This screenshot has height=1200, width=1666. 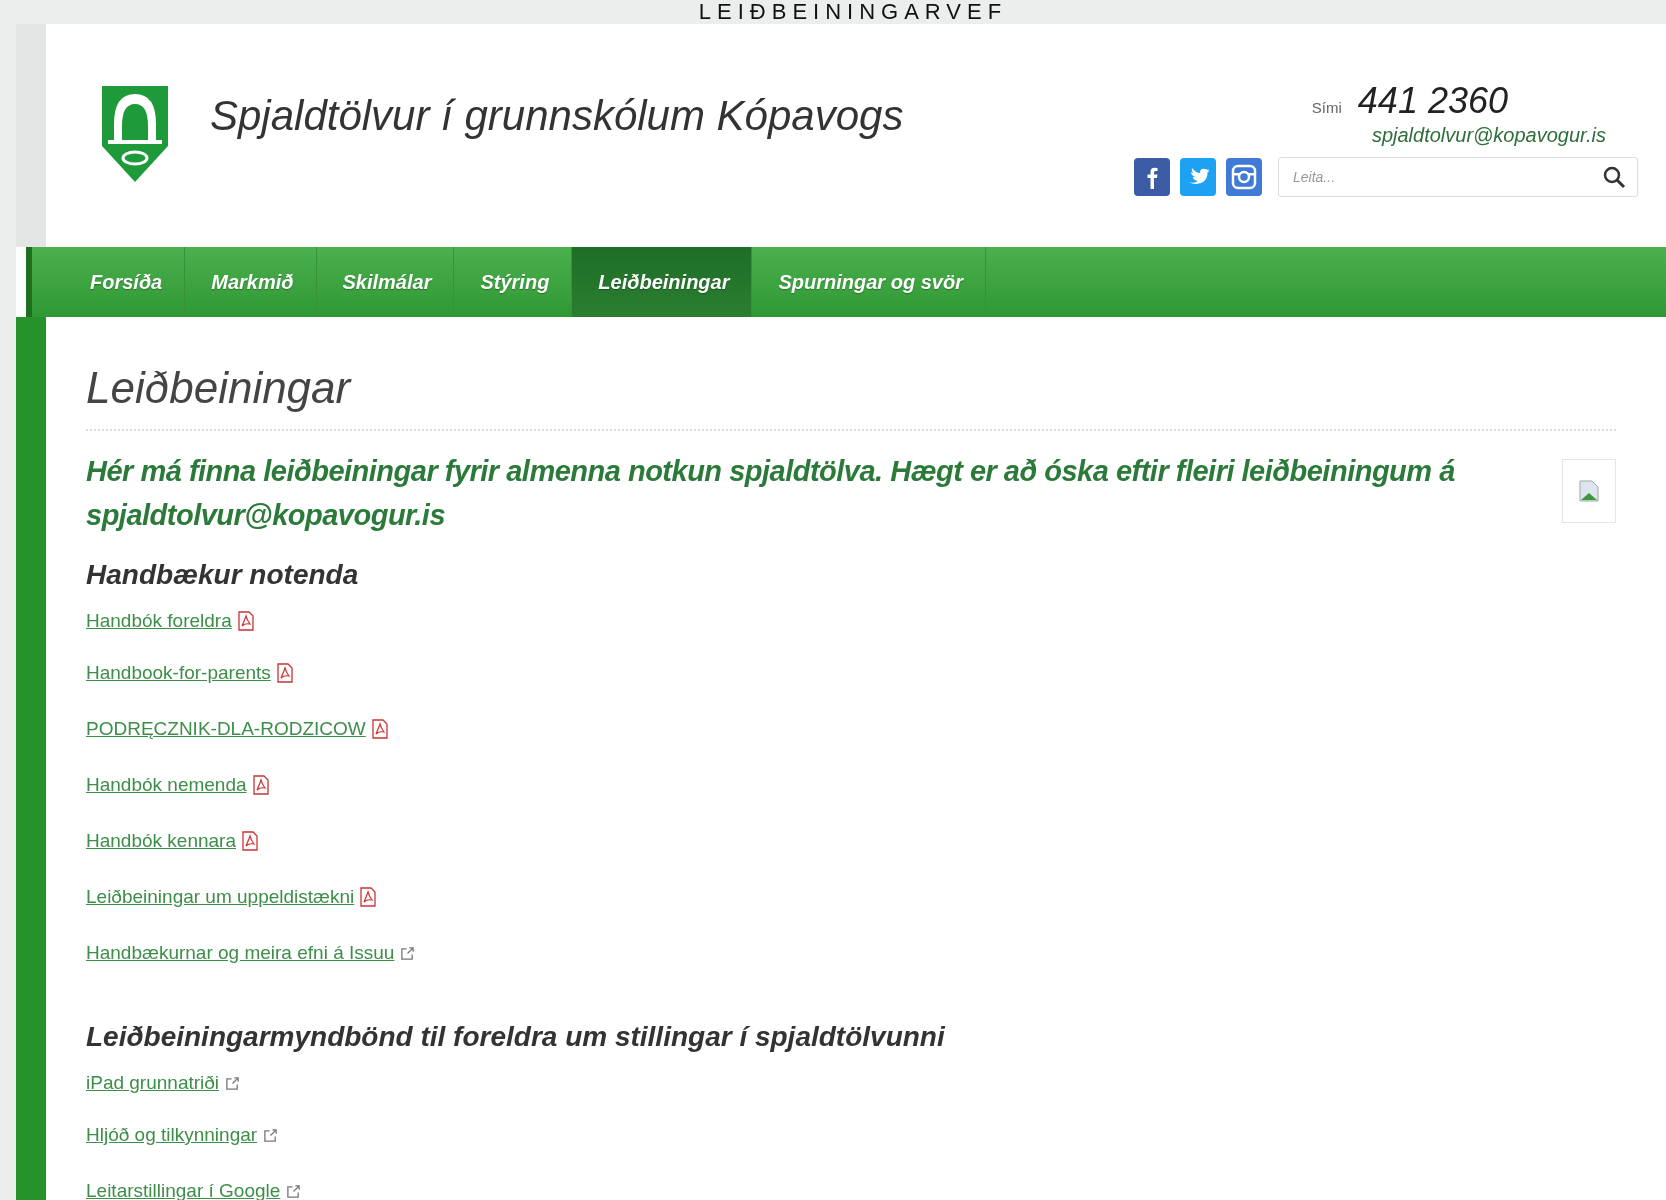 I want to click on site-title: Spjaldtölvur í grunnskólum Kópavogs, so click(x=557, y=116).